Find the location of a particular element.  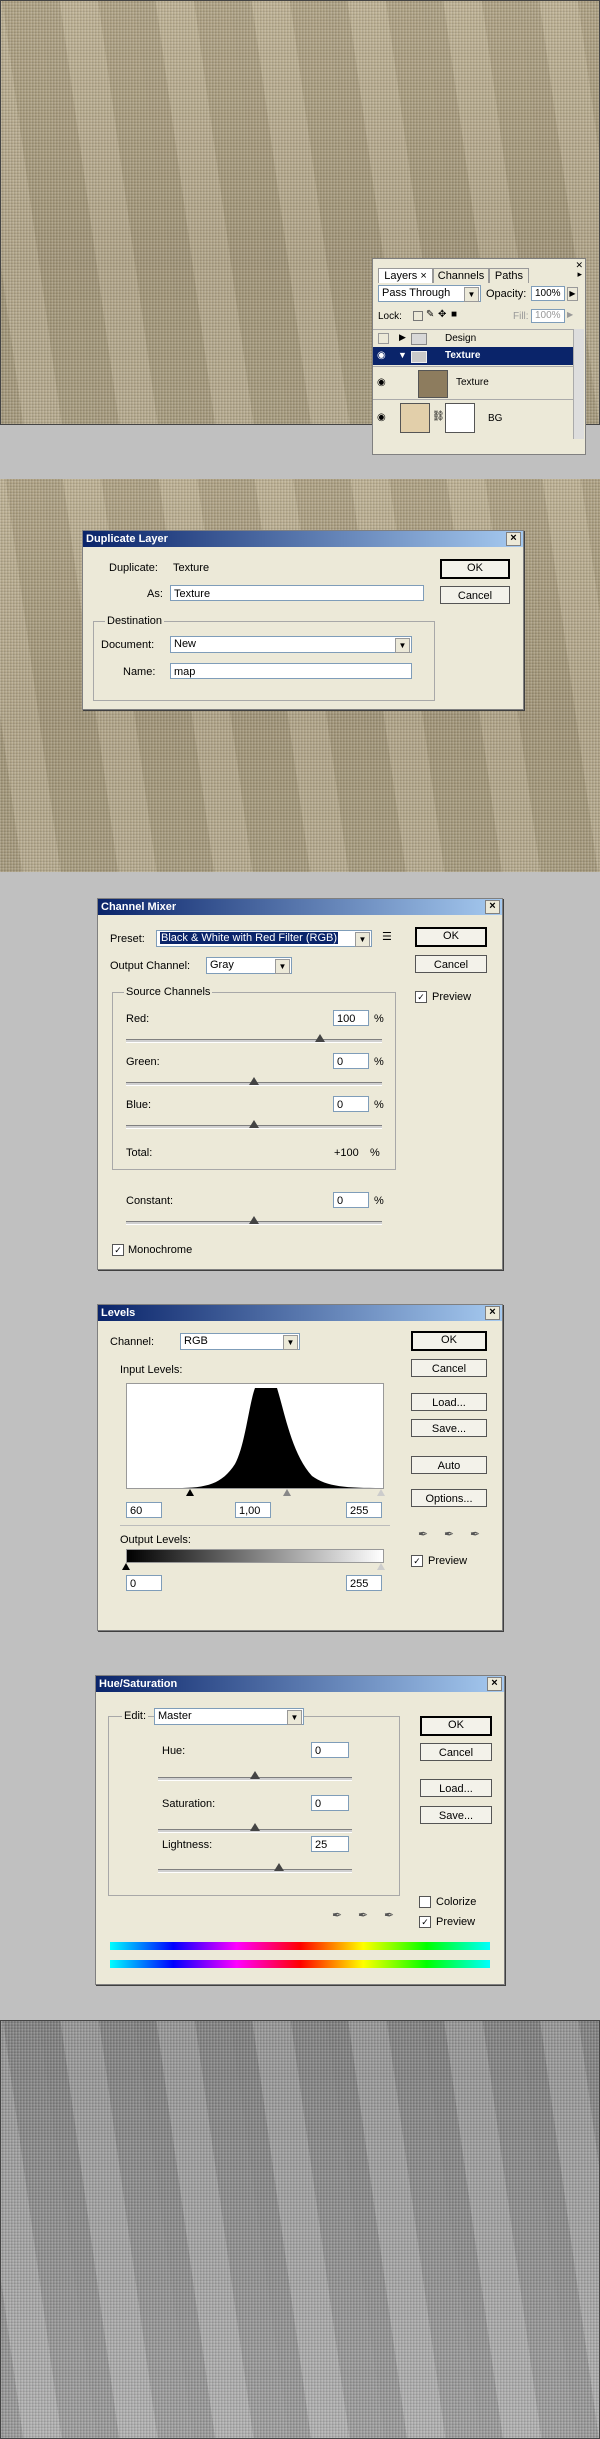

visibility-toggle-empty is located at coordinates (383, 338).